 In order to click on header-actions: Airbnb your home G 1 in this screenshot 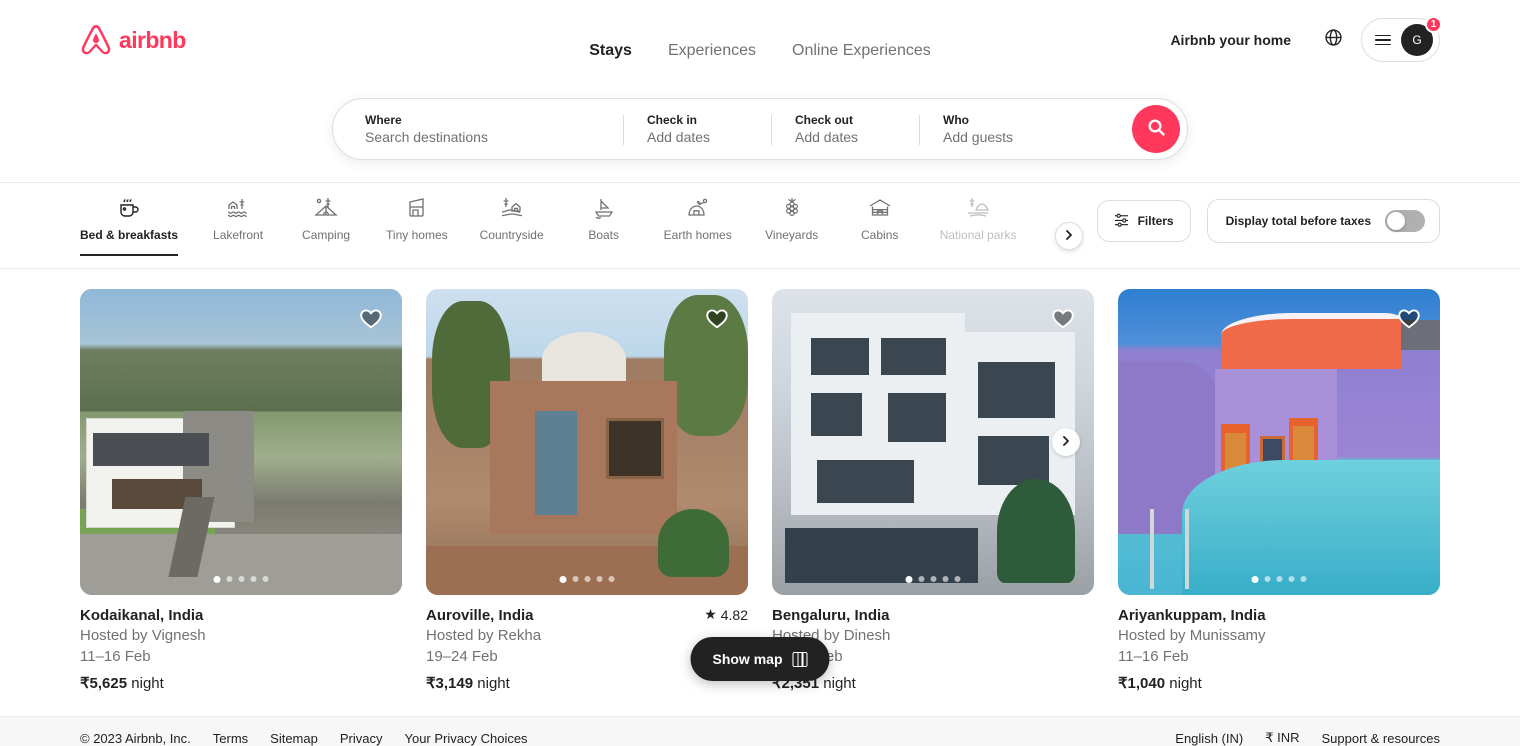, I will do `click(1299, 39)`.